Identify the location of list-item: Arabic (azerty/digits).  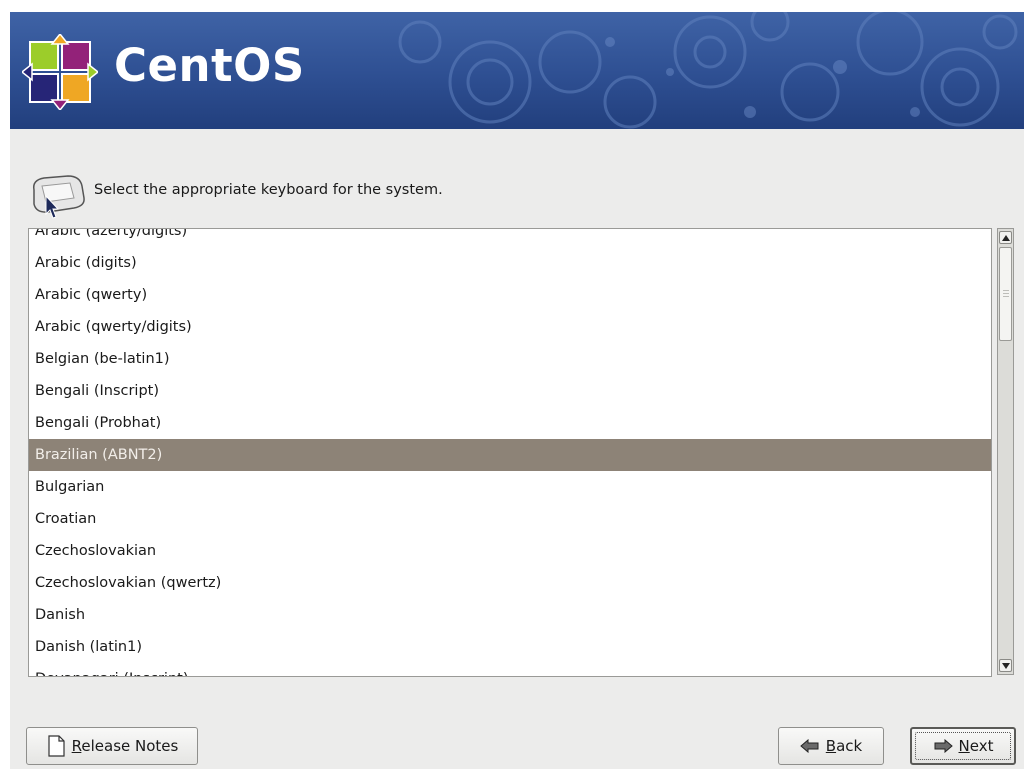
(510, 238).